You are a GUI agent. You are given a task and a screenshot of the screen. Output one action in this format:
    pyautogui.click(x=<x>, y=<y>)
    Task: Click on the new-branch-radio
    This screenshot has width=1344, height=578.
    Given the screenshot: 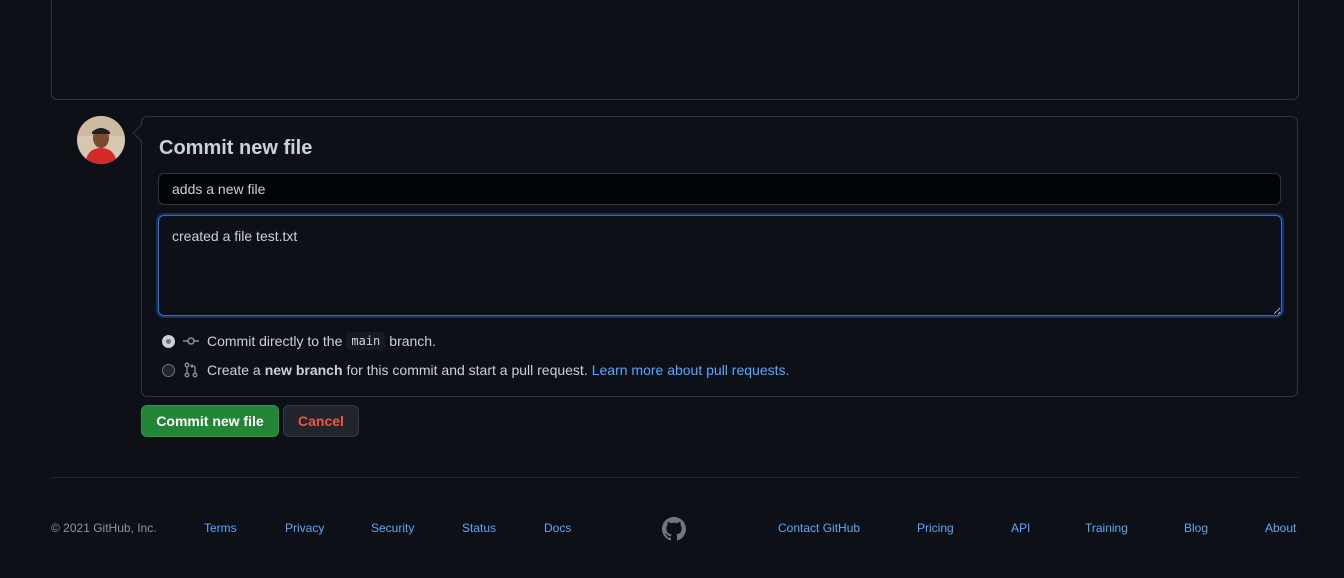 What is the action you would take?
    pyautogui.click(x=168, y=370)
    